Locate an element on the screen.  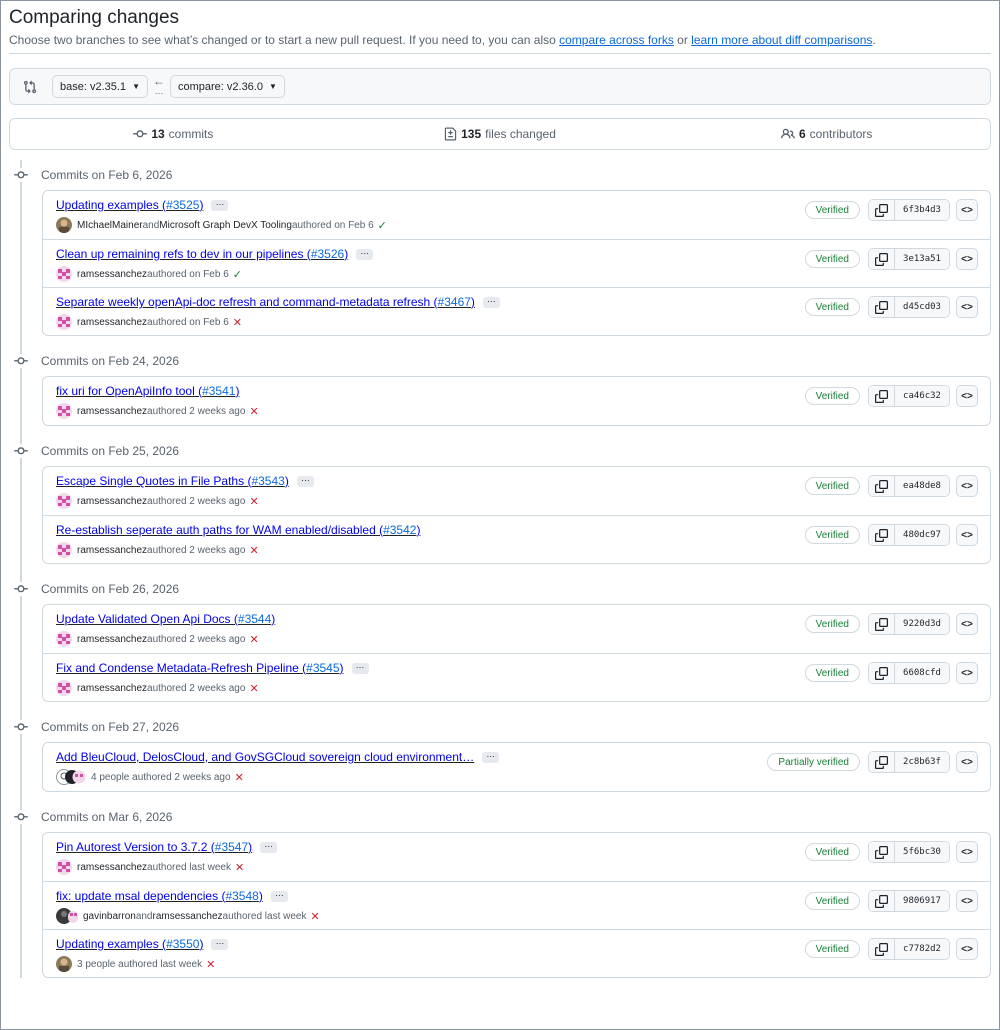
pr-link: #3545 is located at coordinates (322, 668).